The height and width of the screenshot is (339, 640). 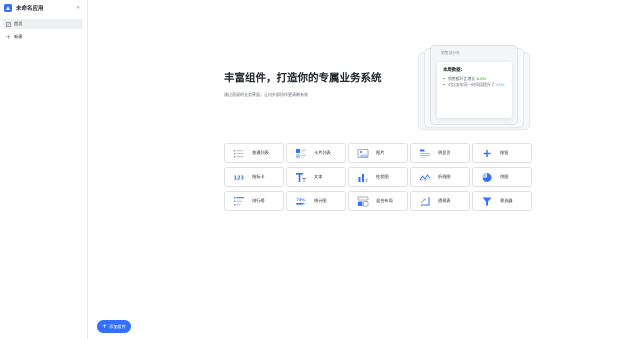 I want to click on widget-ranking: 排行榜, so click(x=254, y=201).